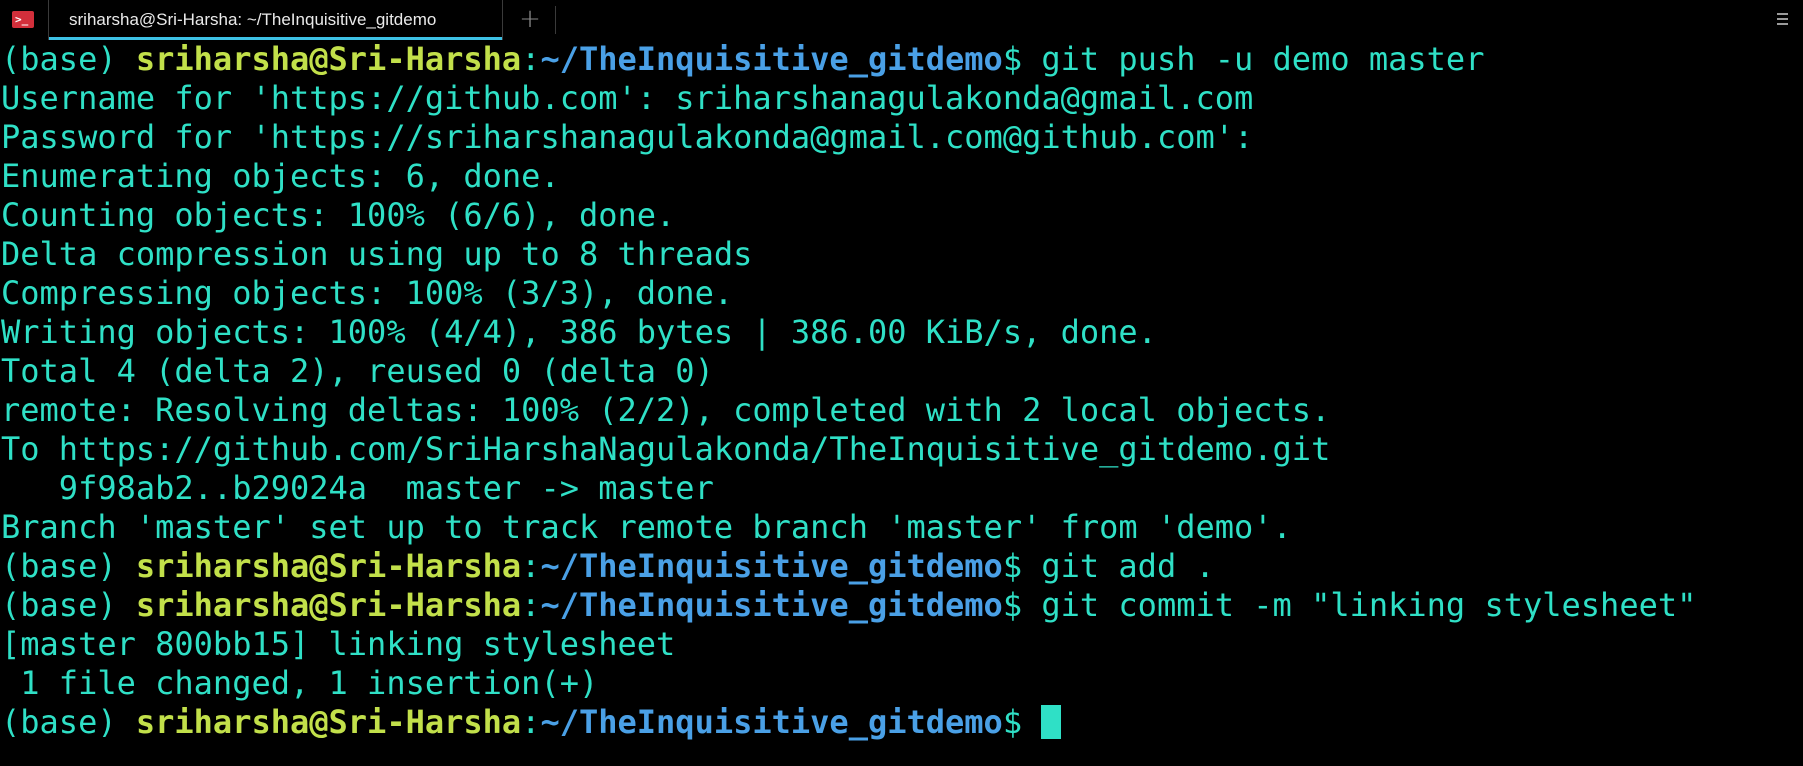 The image size is (1803, 766). Describe the element at coordinates (280, 176) in the screenshot. I see `output-line: Enumerating objects: 6, done.` at that location.